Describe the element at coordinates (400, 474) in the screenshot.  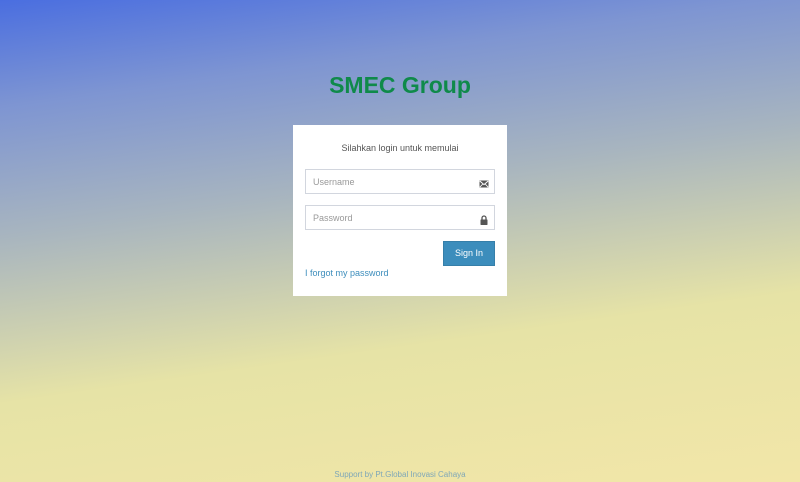
I see `footer-support-text: Support by Pt.Global Inovasi Cahaya` at that location.